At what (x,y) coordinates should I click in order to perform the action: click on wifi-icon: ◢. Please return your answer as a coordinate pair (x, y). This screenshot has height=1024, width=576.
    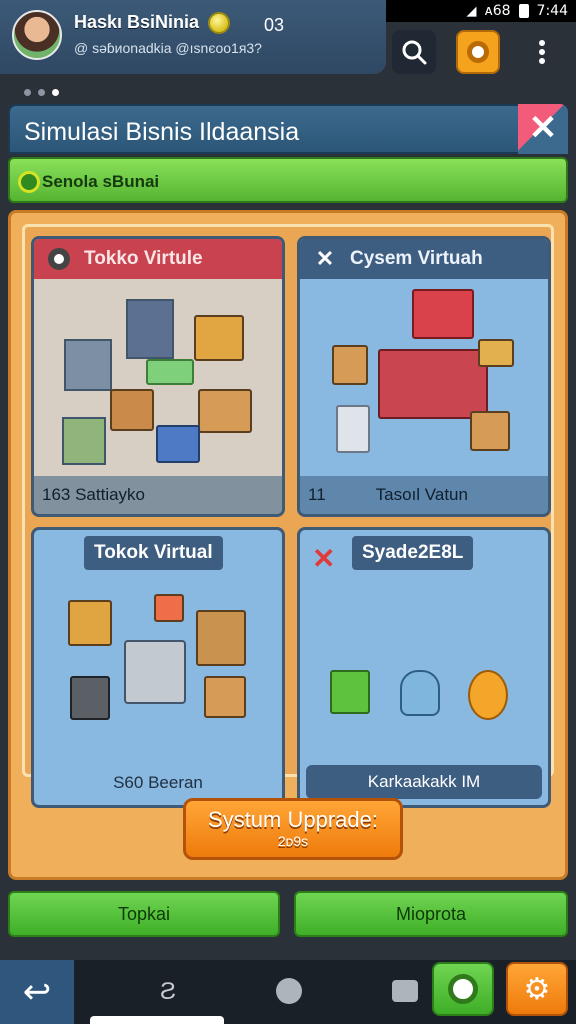
    Looking at the image, I should click on (471, 11).